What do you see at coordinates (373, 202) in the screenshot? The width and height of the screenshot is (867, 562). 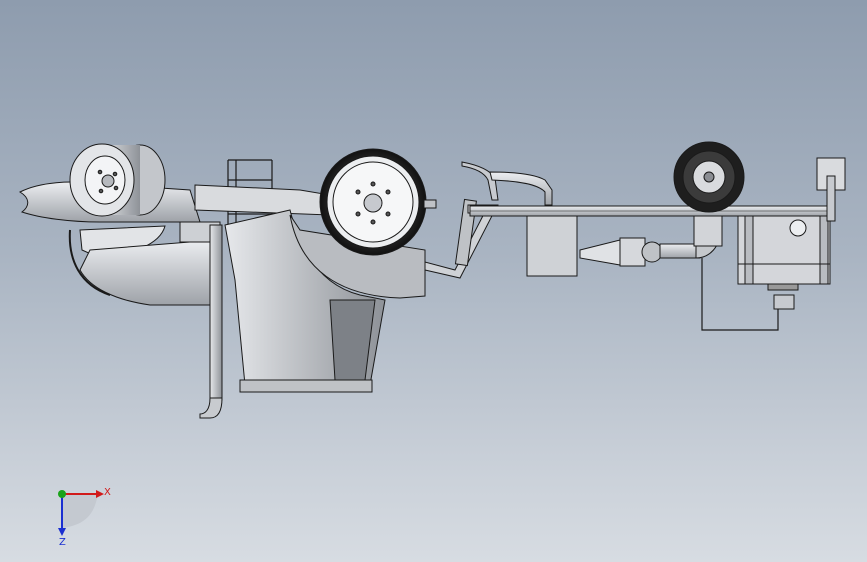 I see `main-wheel` at bounding box center [373, 202].